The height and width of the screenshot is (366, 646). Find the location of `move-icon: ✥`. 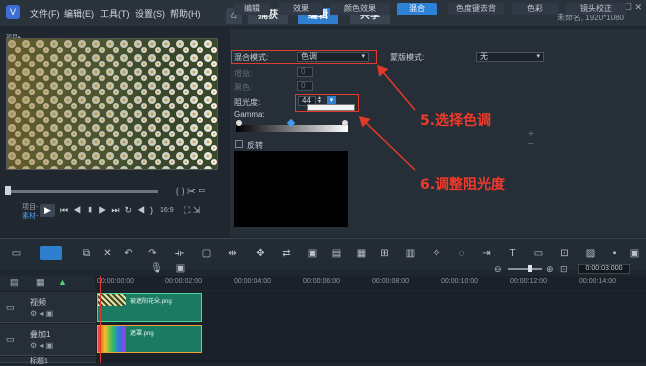

move-icon: ✥ is located at coordinates (260, 253).